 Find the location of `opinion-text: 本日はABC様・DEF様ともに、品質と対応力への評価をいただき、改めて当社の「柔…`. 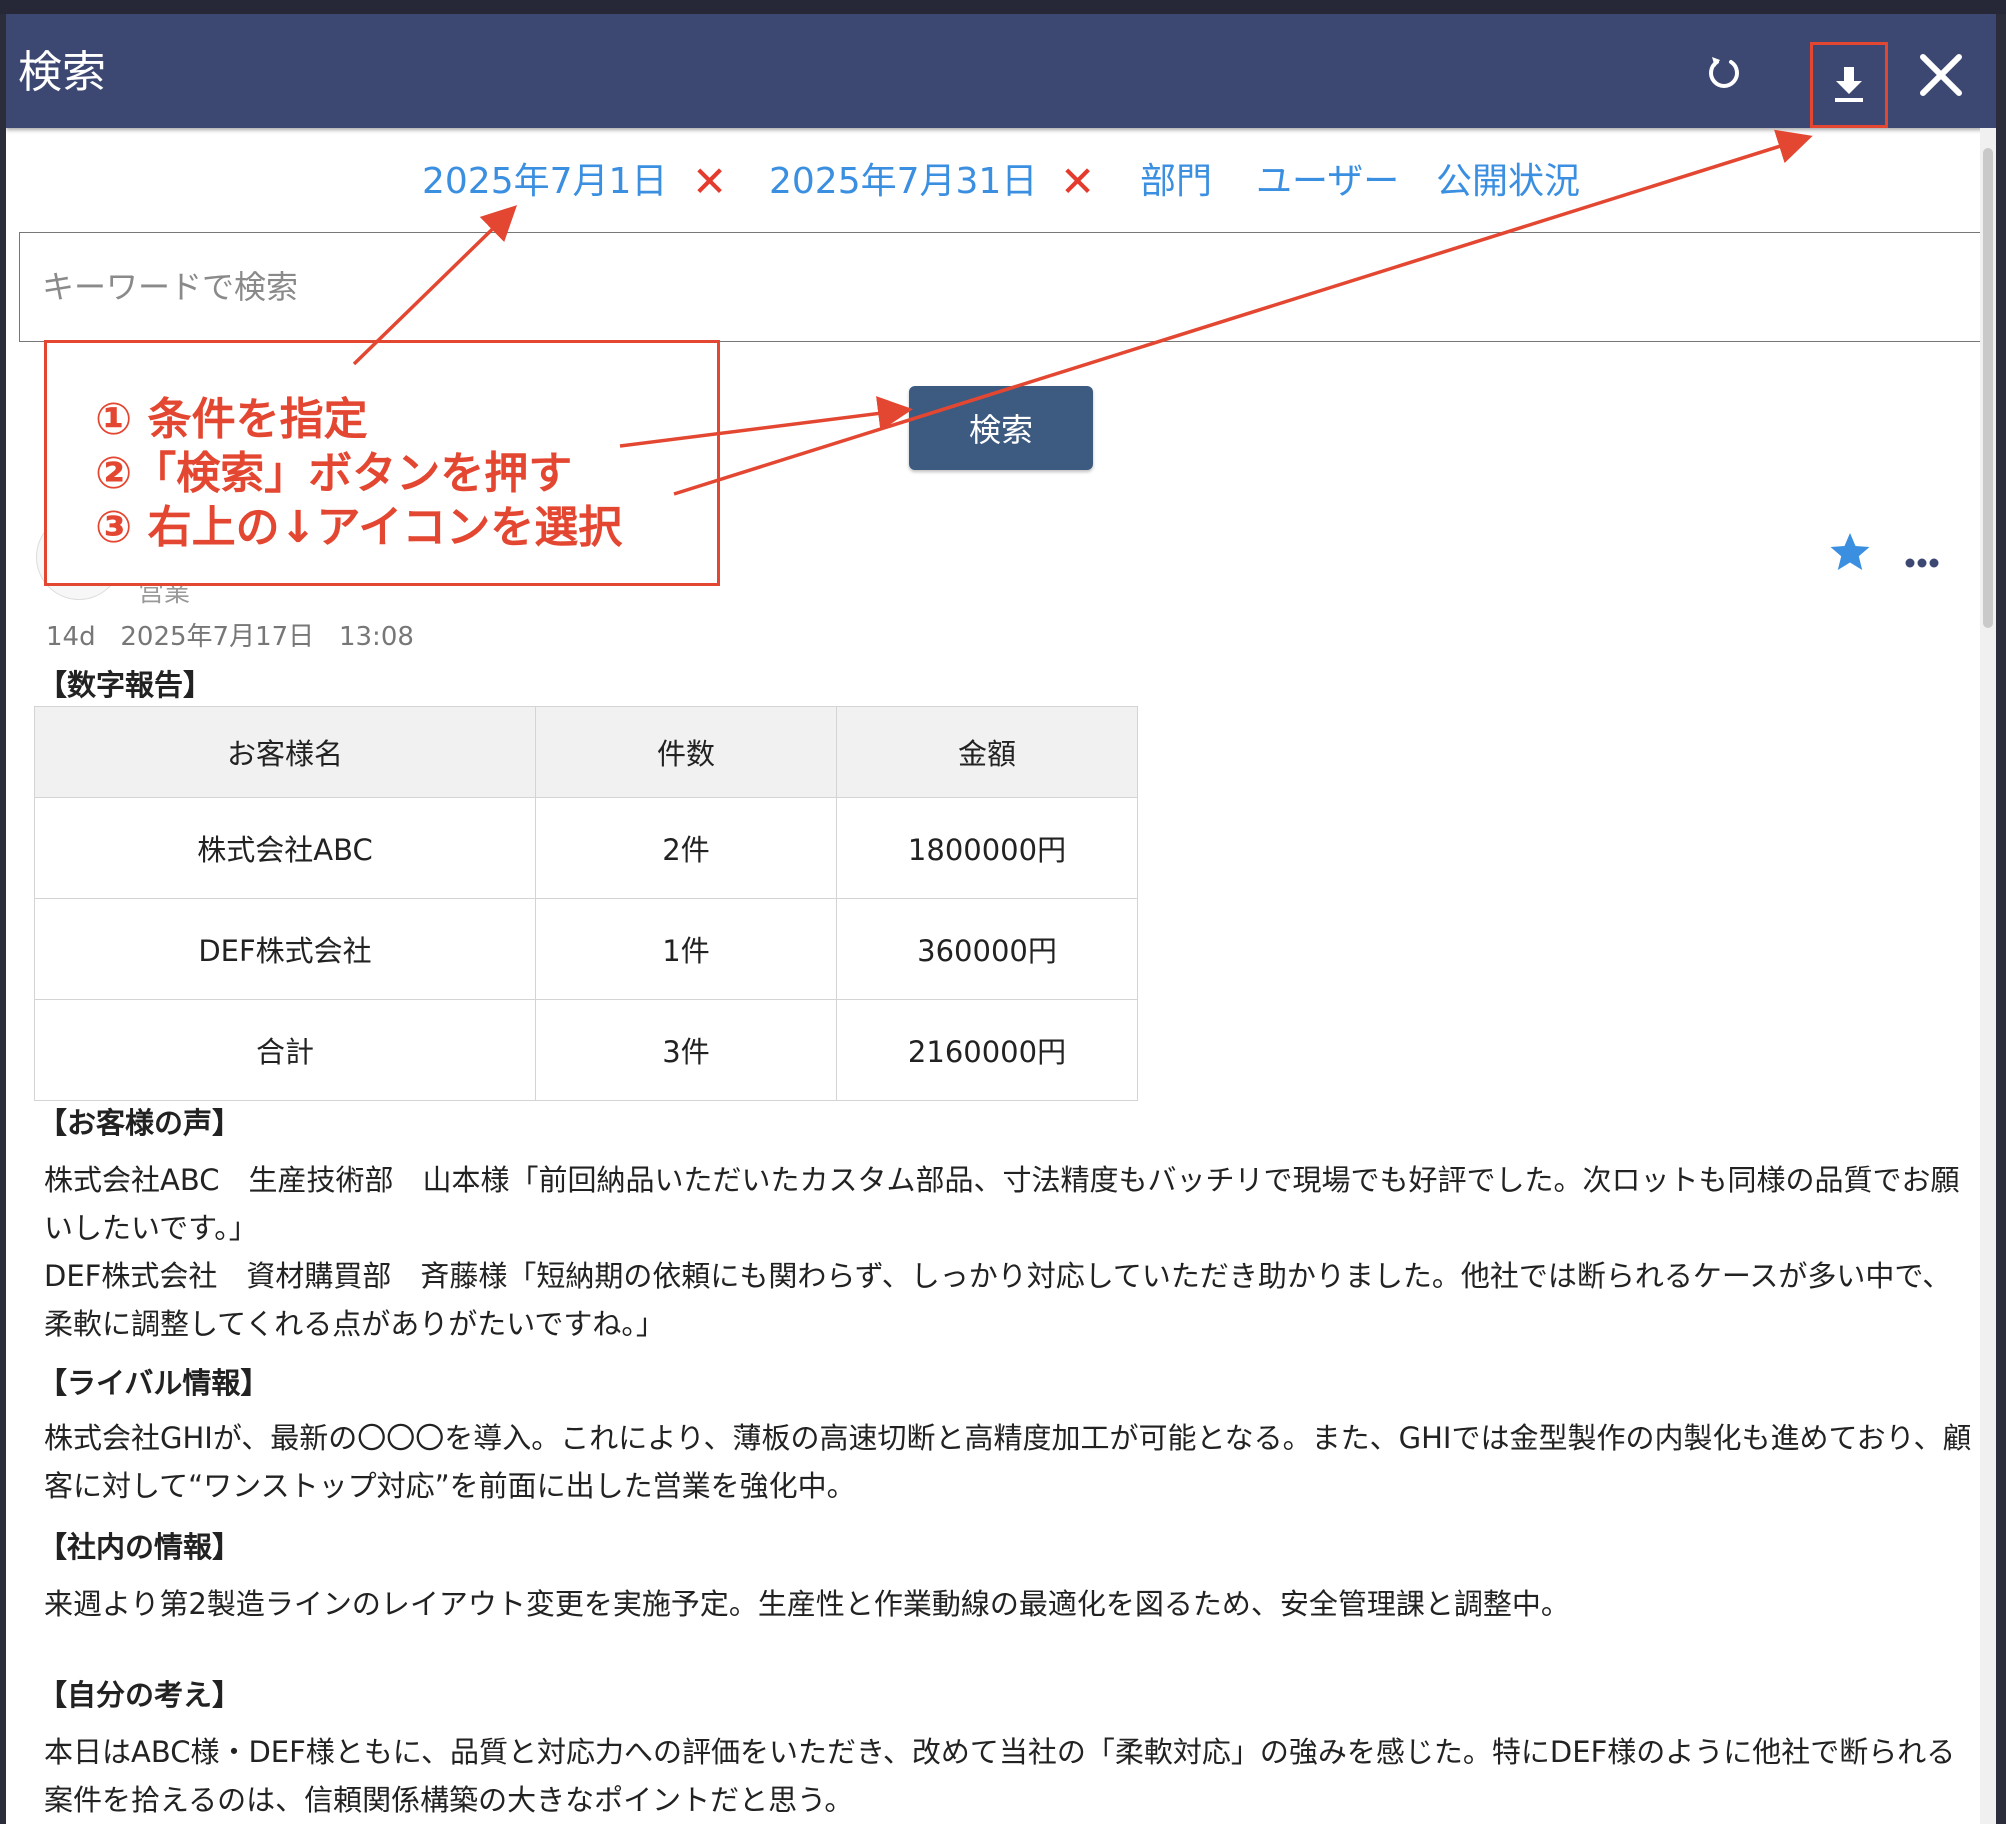

opinion-text: 本日はABC様・DEF様ともに、品質と対応力への評価をいただき、改めて当社の「柔… is located at coordinates (1000, 1776).